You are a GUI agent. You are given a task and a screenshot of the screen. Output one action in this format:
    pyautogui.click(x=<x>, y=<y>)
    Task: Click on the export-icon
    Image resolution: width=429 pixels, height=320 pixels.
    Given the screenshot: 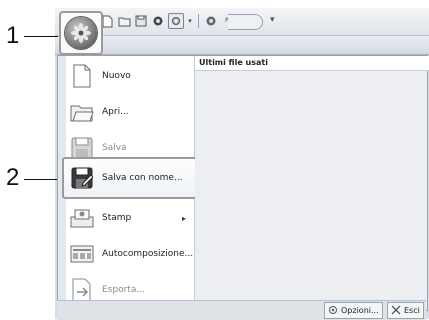 What is the action you would take?
    pyautogui.click(x=82, y=290)
    